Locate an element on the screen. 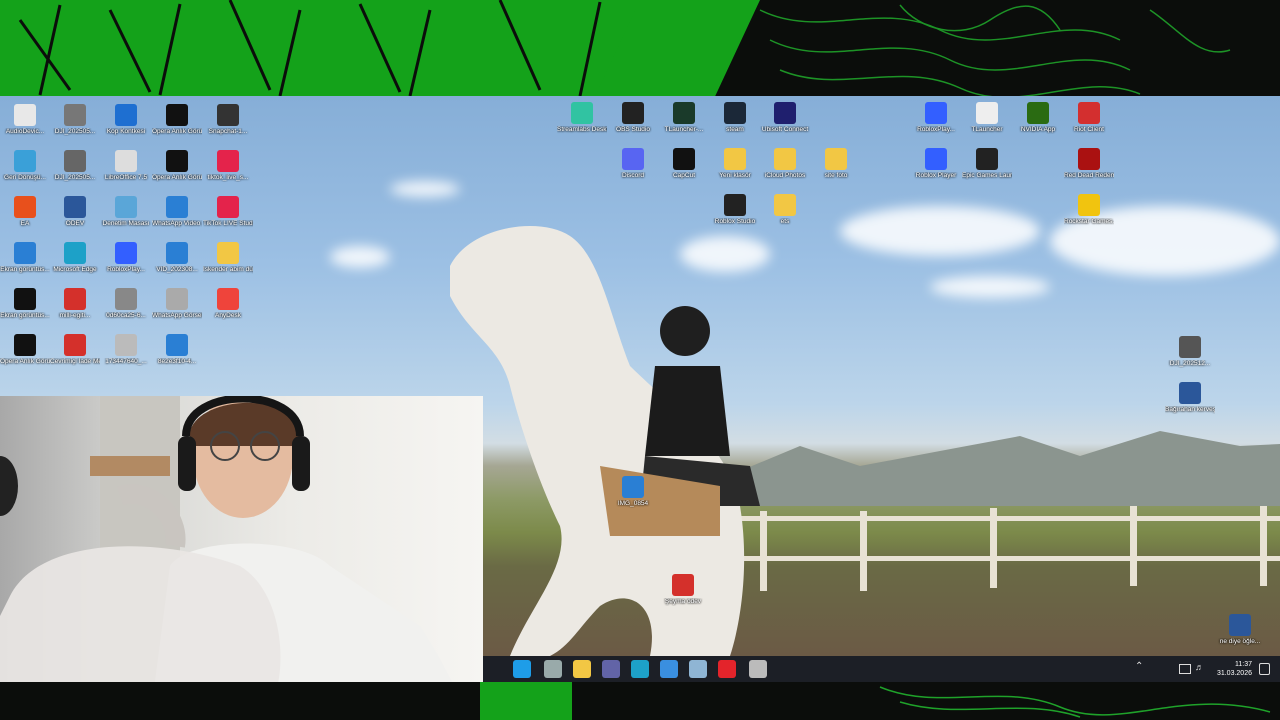 The width and height of the screenshot is (1280, 720). system-clock: 11:37 31.03.2026 is located at coordinates (1234, 669).